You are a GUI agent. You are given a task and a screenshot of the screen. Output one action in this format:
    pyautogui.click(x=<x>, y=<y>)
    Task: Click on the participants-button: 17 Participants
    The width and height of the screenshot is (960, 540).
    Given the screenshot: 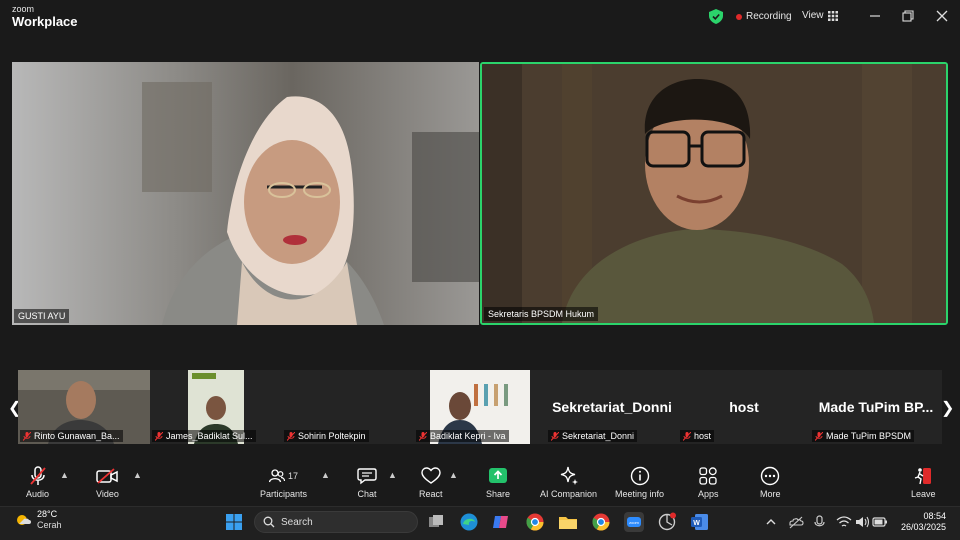 What is the action you would take?
    pyautogui.click(x=283, y=482)
    